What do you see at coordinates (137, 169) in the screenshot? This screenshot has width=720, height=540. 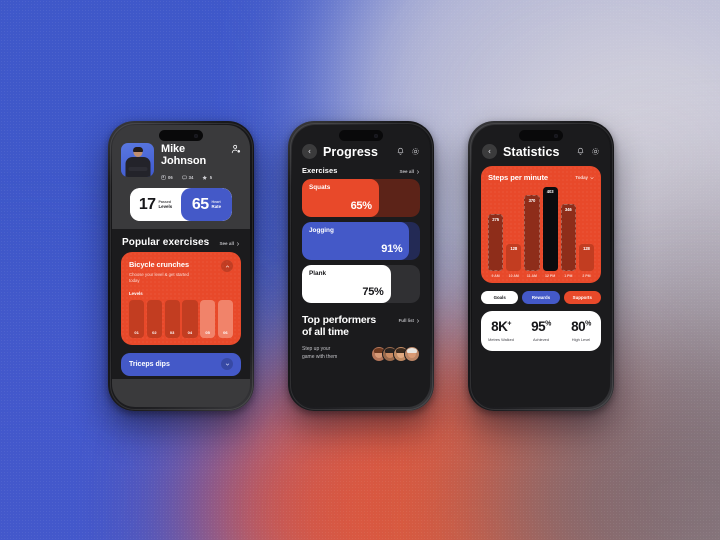 I see `avatar-arms` at bounding box center [137, 169].